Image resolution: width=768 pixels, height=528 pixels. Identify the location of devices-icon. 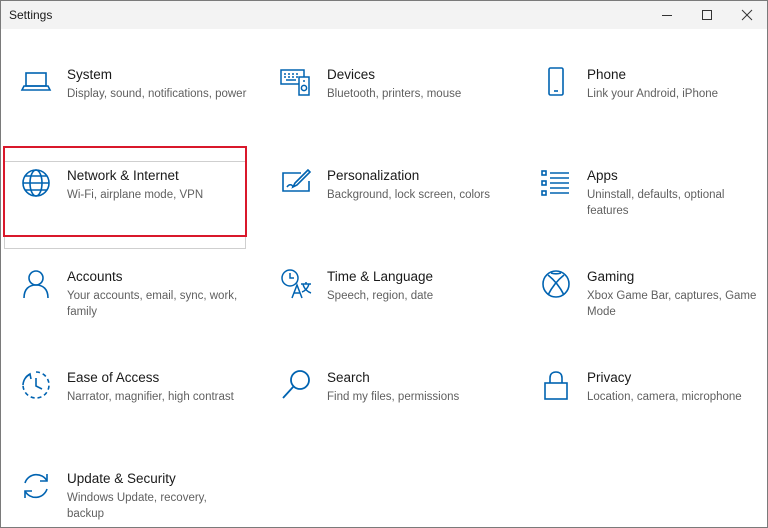
(296, 82).